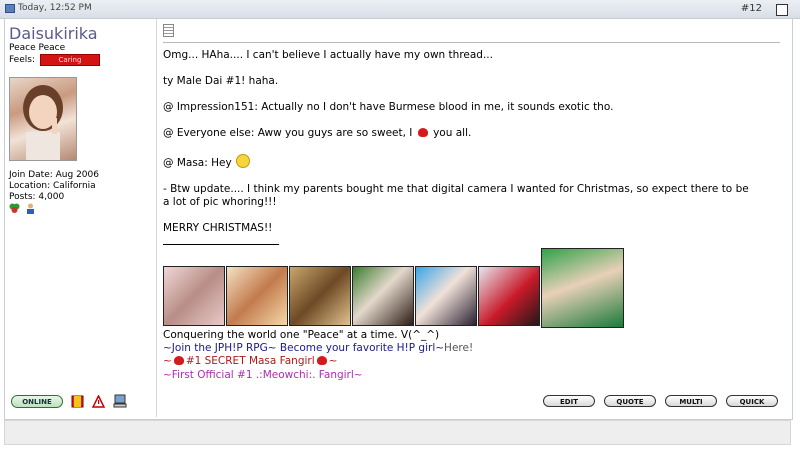 The height and width of the screenshot is (451, 800). I want to click on signature-text: #1 SECRET Masa Fangirl, so click(250, 361).